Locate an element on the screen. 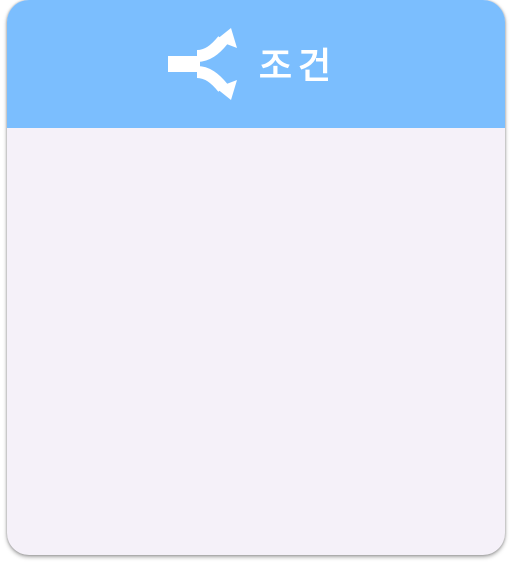  split-arrow-icon is located at coordinates (202, 64).